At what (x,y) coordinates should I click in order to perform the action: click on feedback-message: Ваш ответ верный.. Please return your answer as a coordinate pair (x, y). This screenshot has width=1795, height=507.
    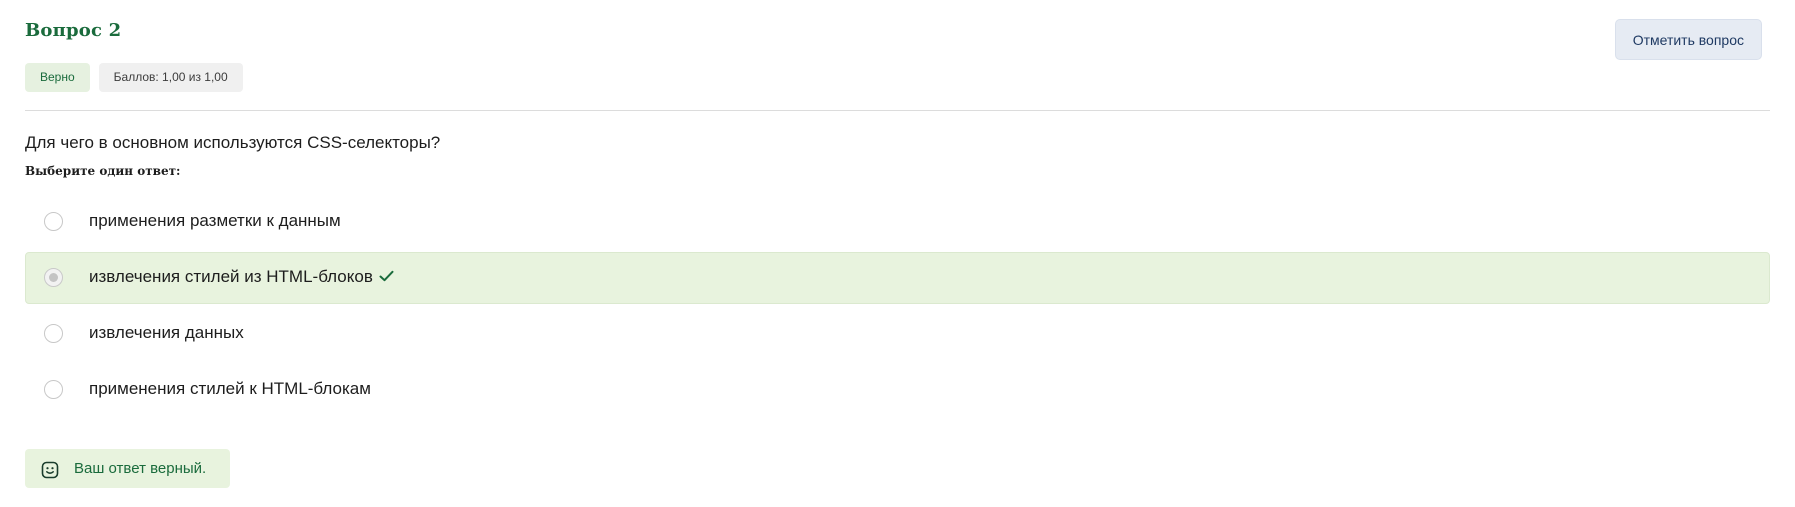
    Looking at the image, I should click on (128, 468).